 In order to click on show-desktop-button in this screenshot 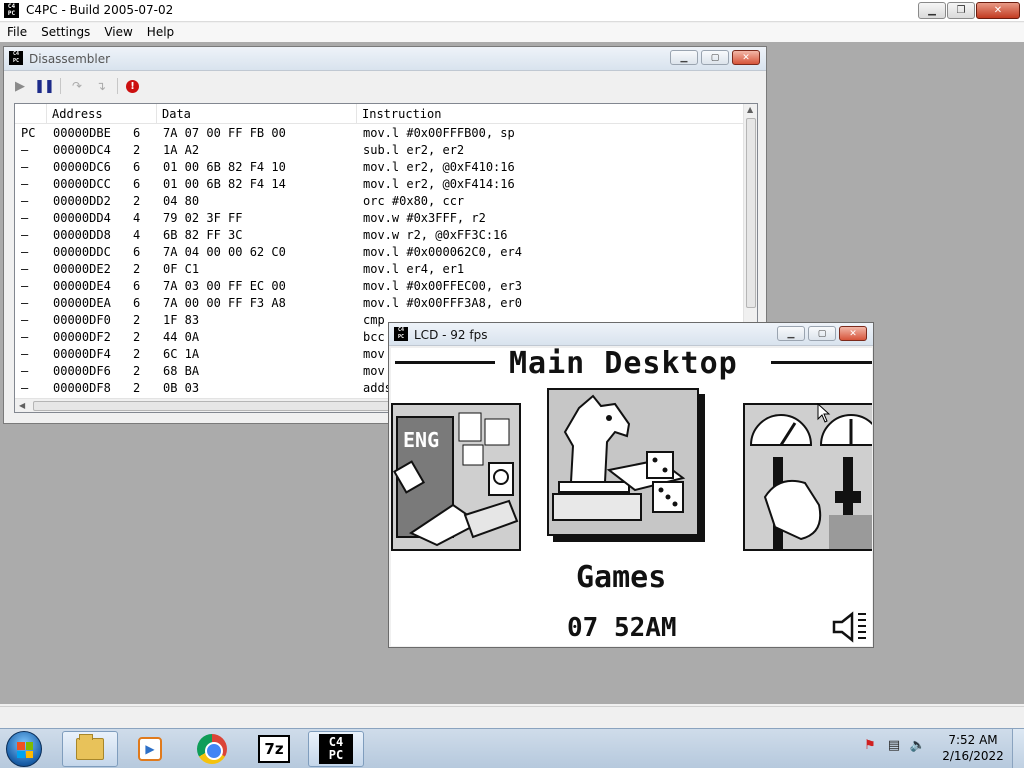, I will do `click(1018, 748)`.